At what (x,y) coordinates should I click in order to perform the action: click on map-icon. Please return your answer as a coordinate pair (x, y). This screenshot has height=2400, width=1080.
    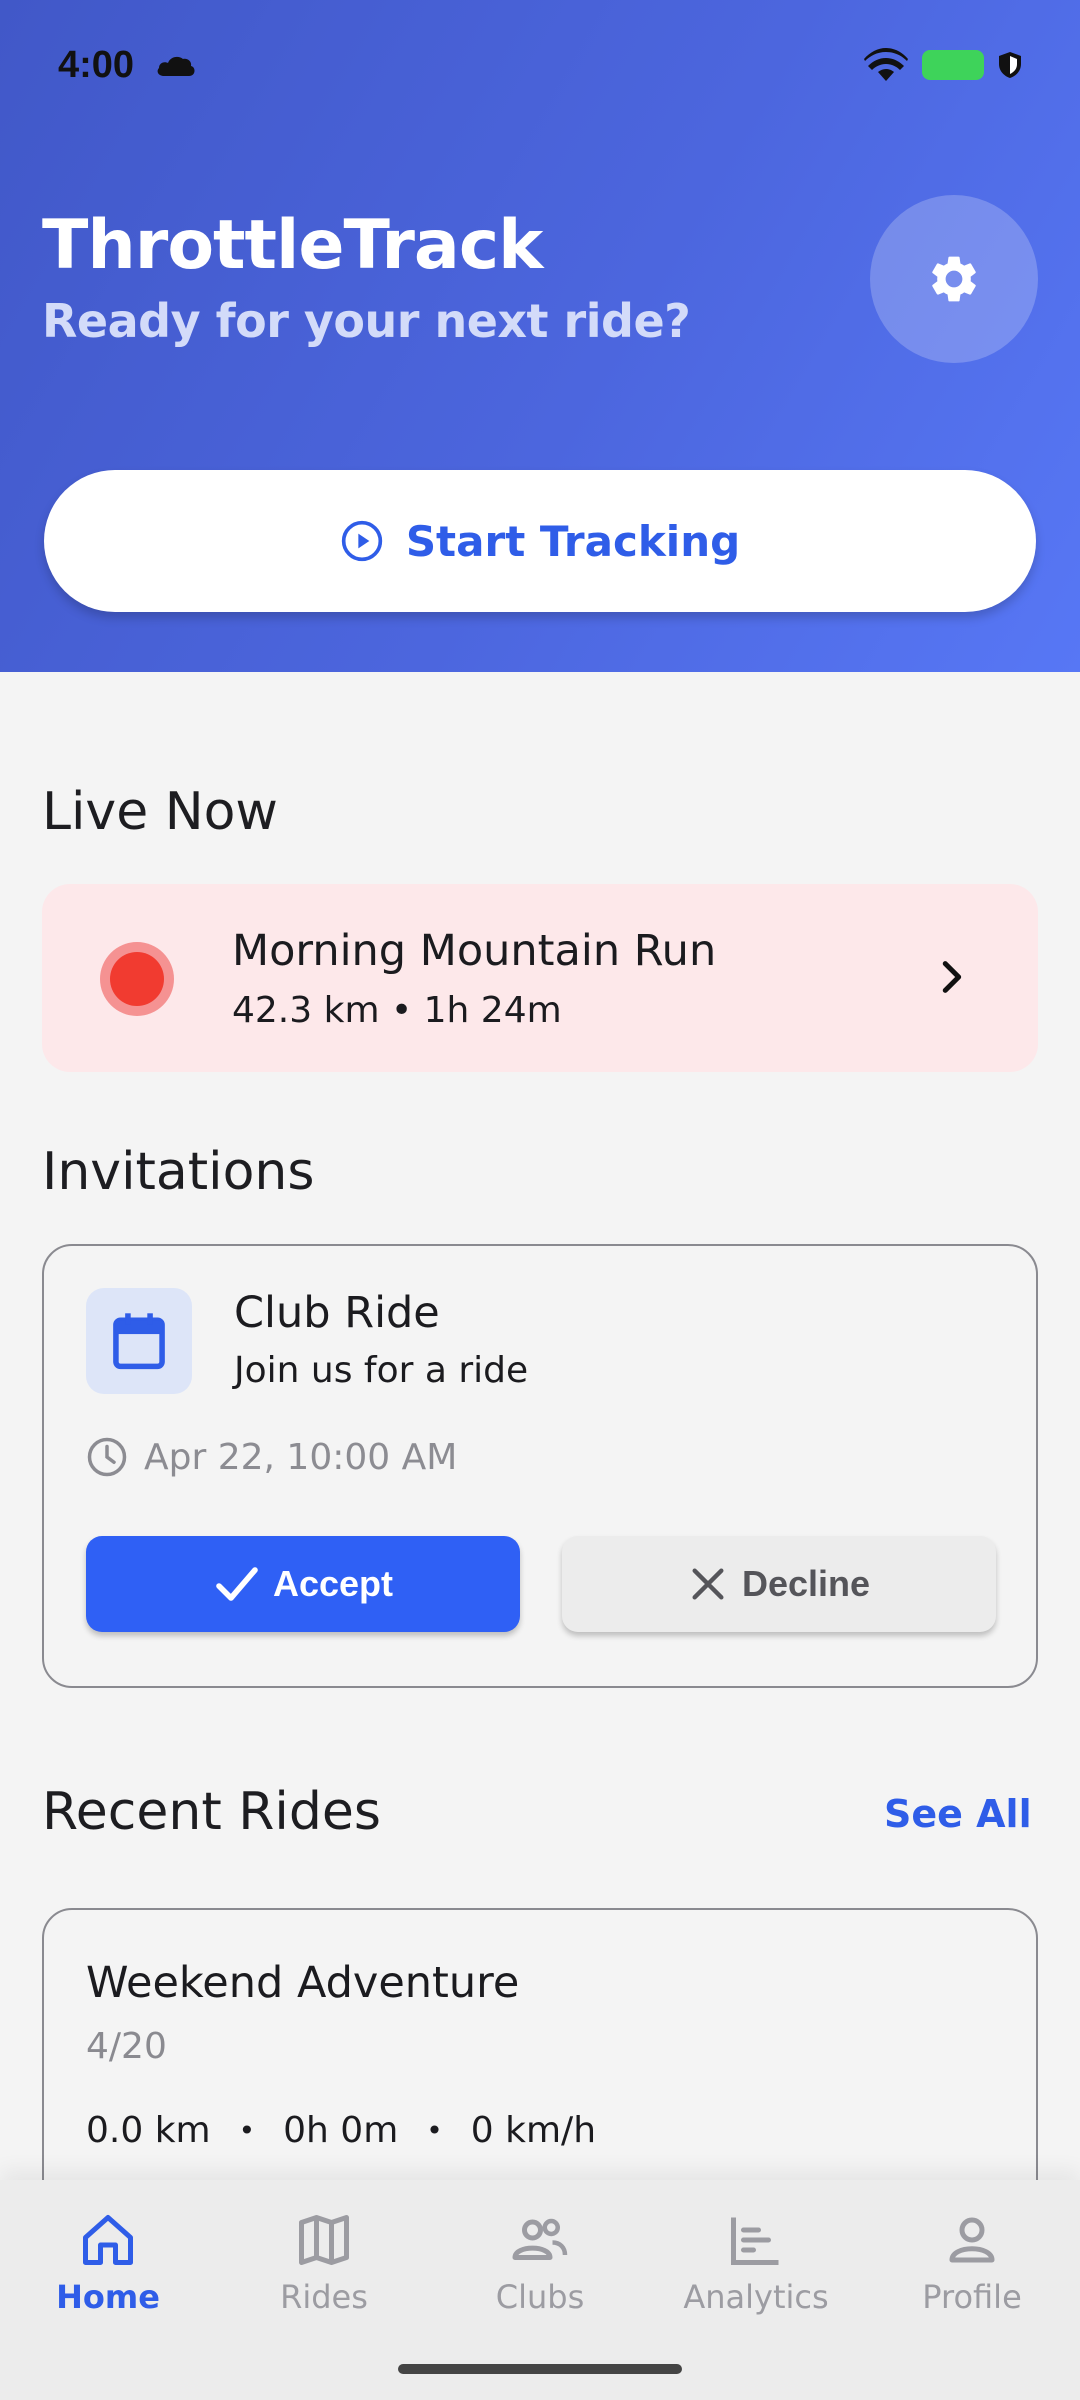
    Looking at the image, I should click on (324, 2240).